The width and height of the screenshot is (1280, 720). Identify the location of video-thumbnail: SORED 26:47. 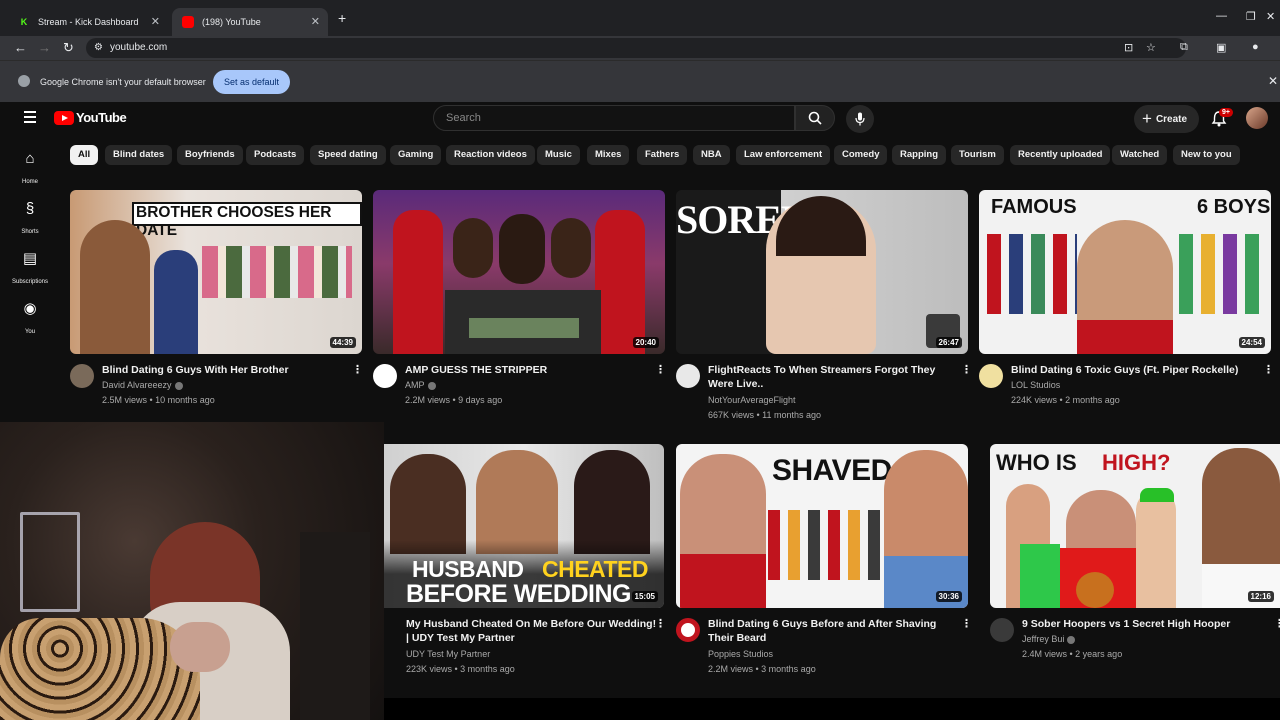
(822, 272).